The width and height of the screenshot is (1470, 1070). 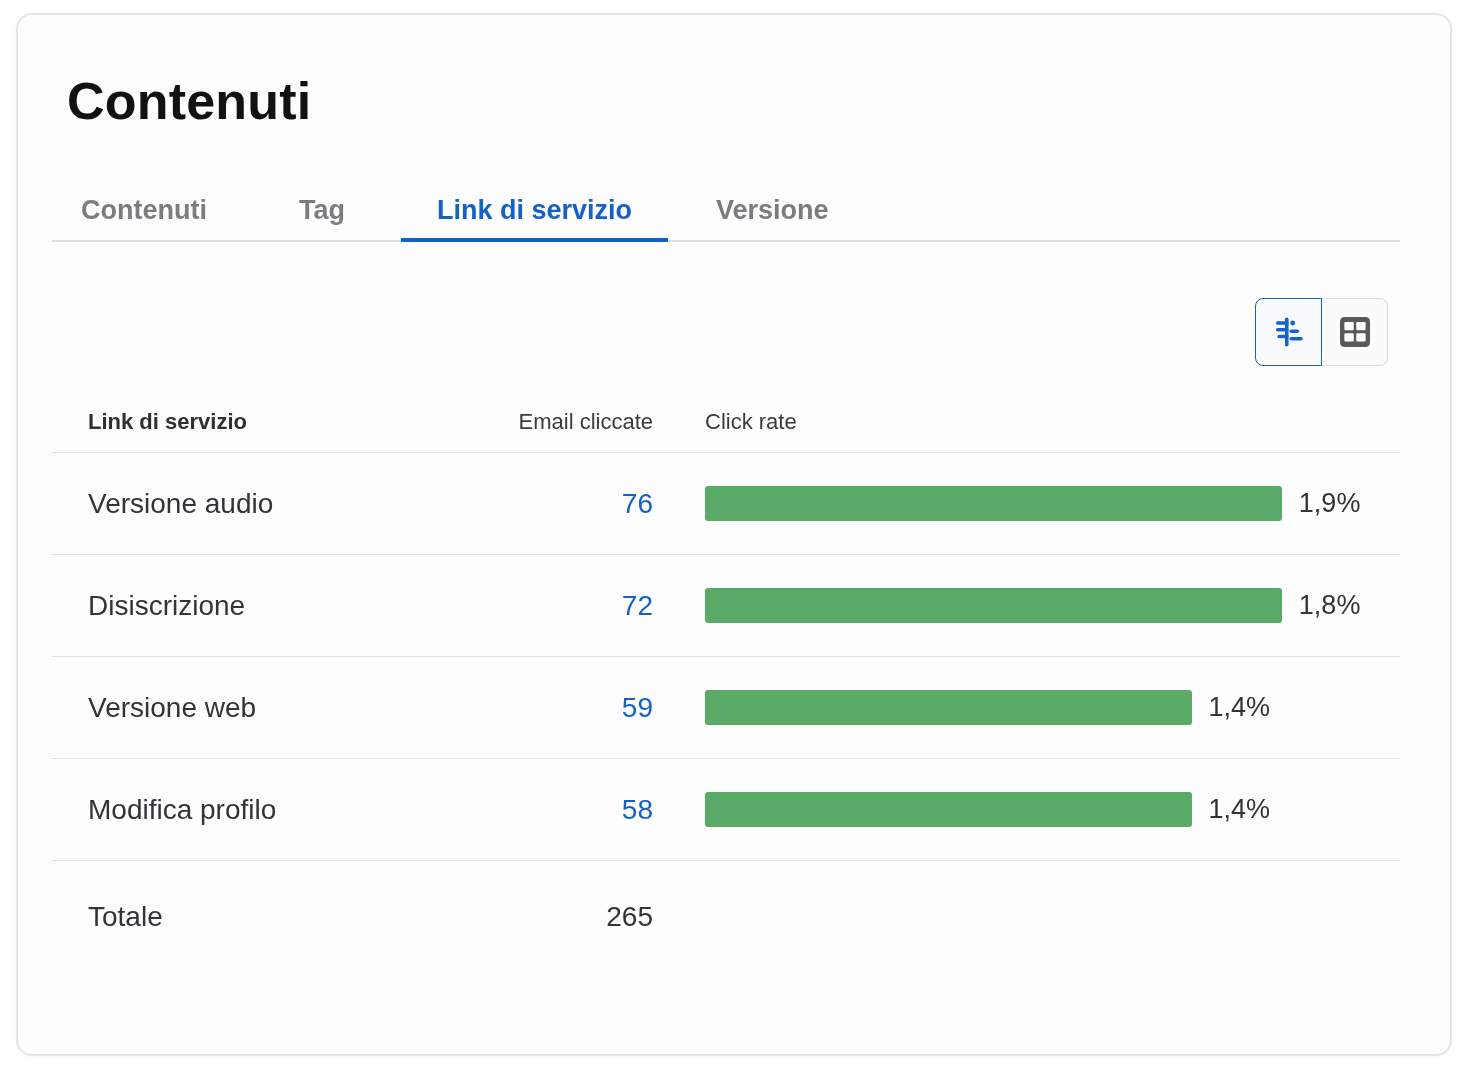 I want to click on link-name: Modifica profilo, so click(x=182, y=809).